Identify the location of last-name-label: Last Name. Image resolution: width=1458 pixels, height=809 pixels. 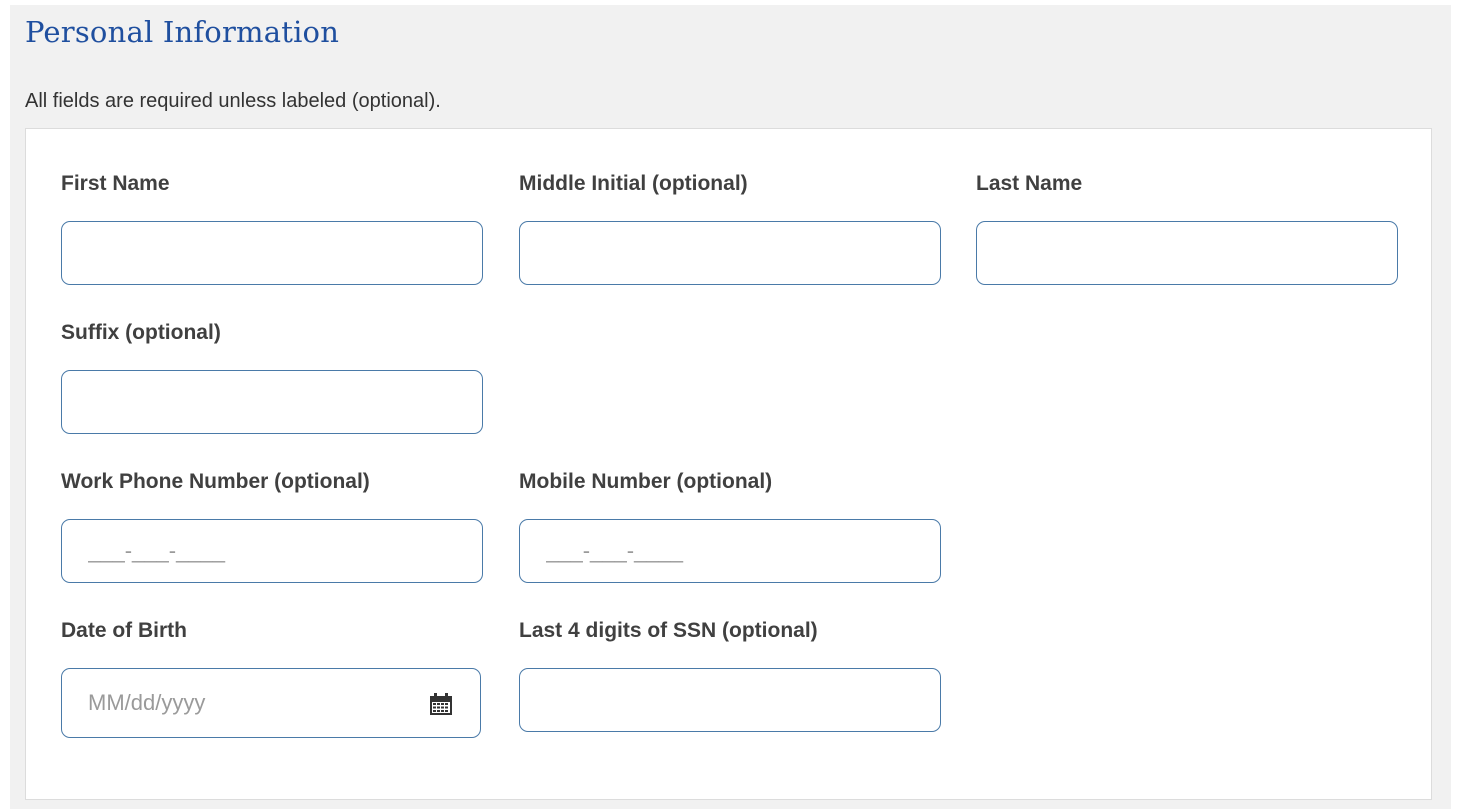
(1029, 183).